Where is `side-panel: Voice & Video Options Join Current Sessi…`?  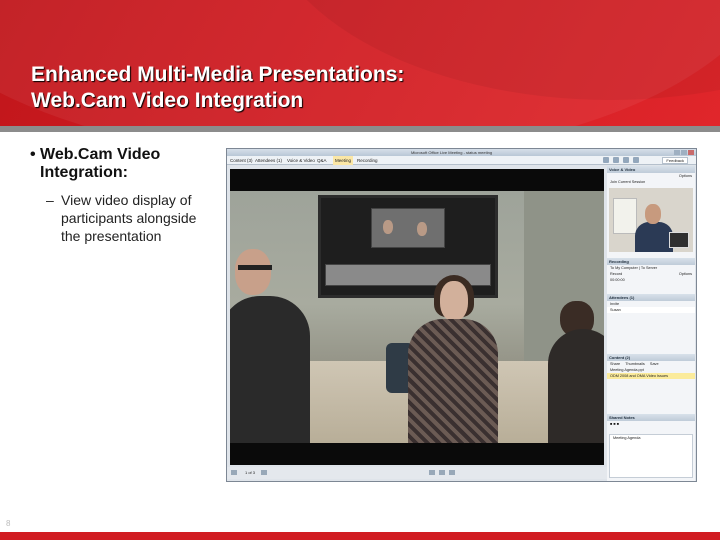 side-panel: Voice & Video Options Join Current Sessi… is located at coordinates (651, 323).